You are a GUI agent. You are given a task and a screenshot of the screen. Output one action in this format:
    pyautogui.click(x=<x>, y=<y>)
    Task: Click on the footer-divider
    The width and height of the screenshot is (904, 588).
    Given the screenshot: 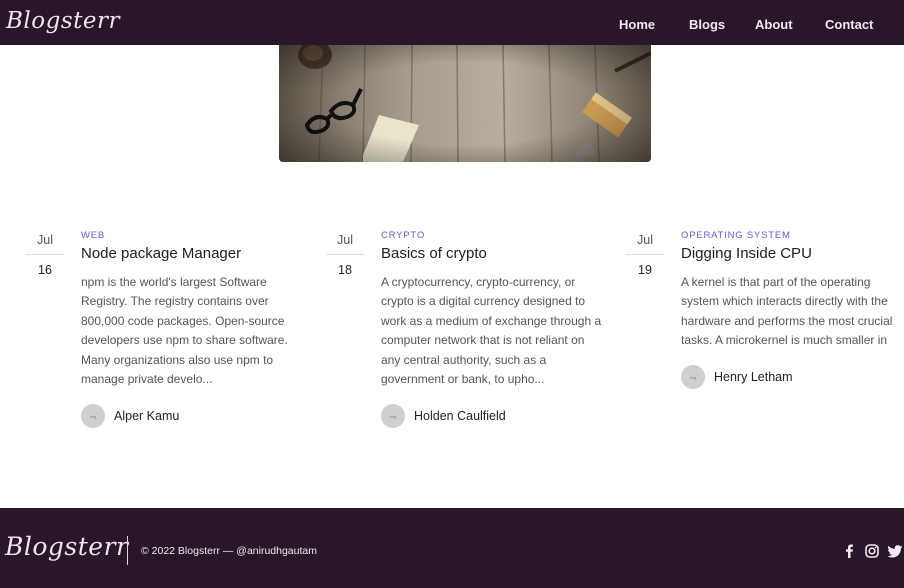 What is the action you would take?
    pyautogui.click(x=127, y=550)
    